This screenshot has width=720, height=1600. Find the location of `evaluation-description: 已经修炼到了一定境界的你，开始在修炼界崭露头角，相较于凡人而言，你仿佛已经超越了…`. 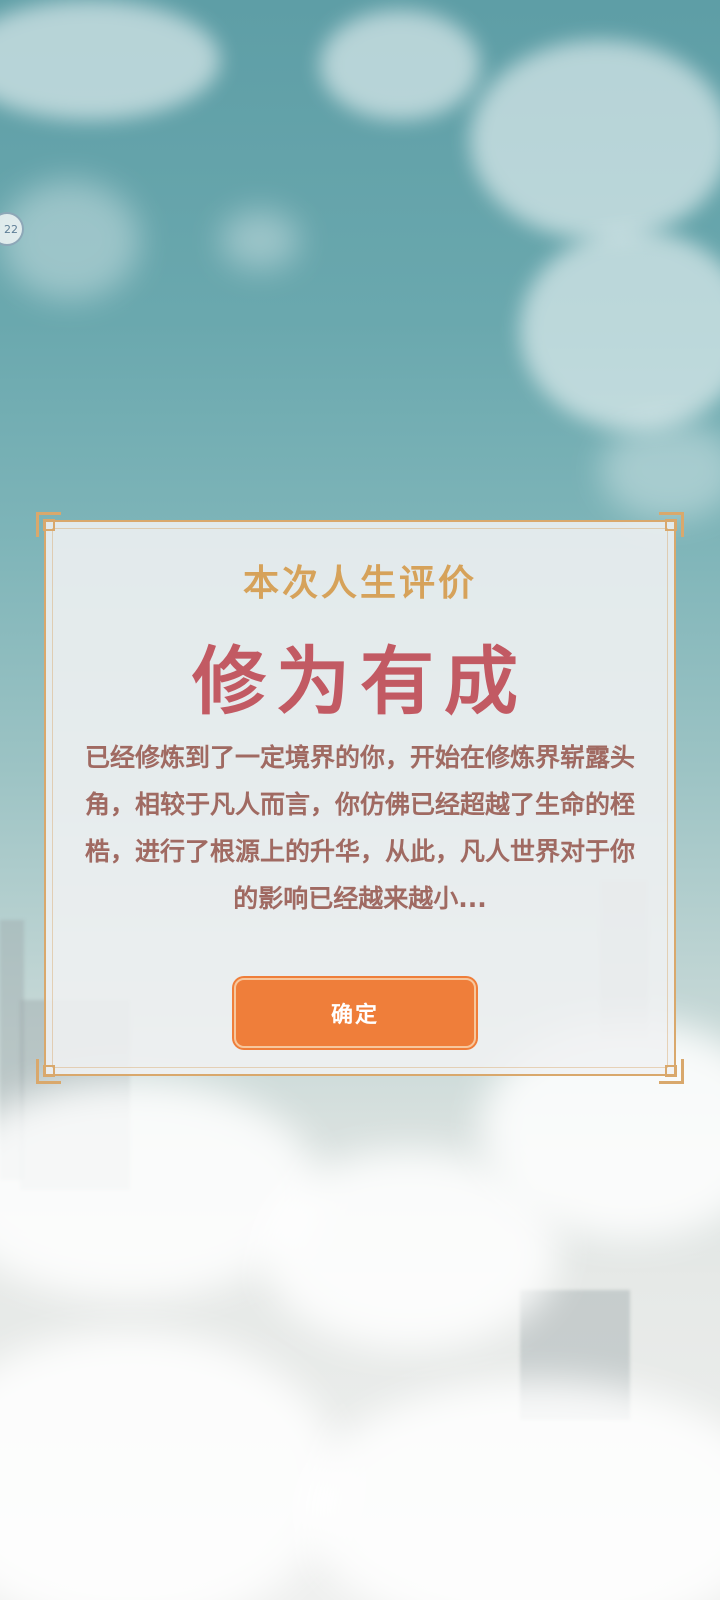

evaluation-description: 已经修炼到了一定境界的你，开始在修炼界崭露头角，相较于凡人而言，你仿佛已经超越了… is located at coordinates (359, 828).